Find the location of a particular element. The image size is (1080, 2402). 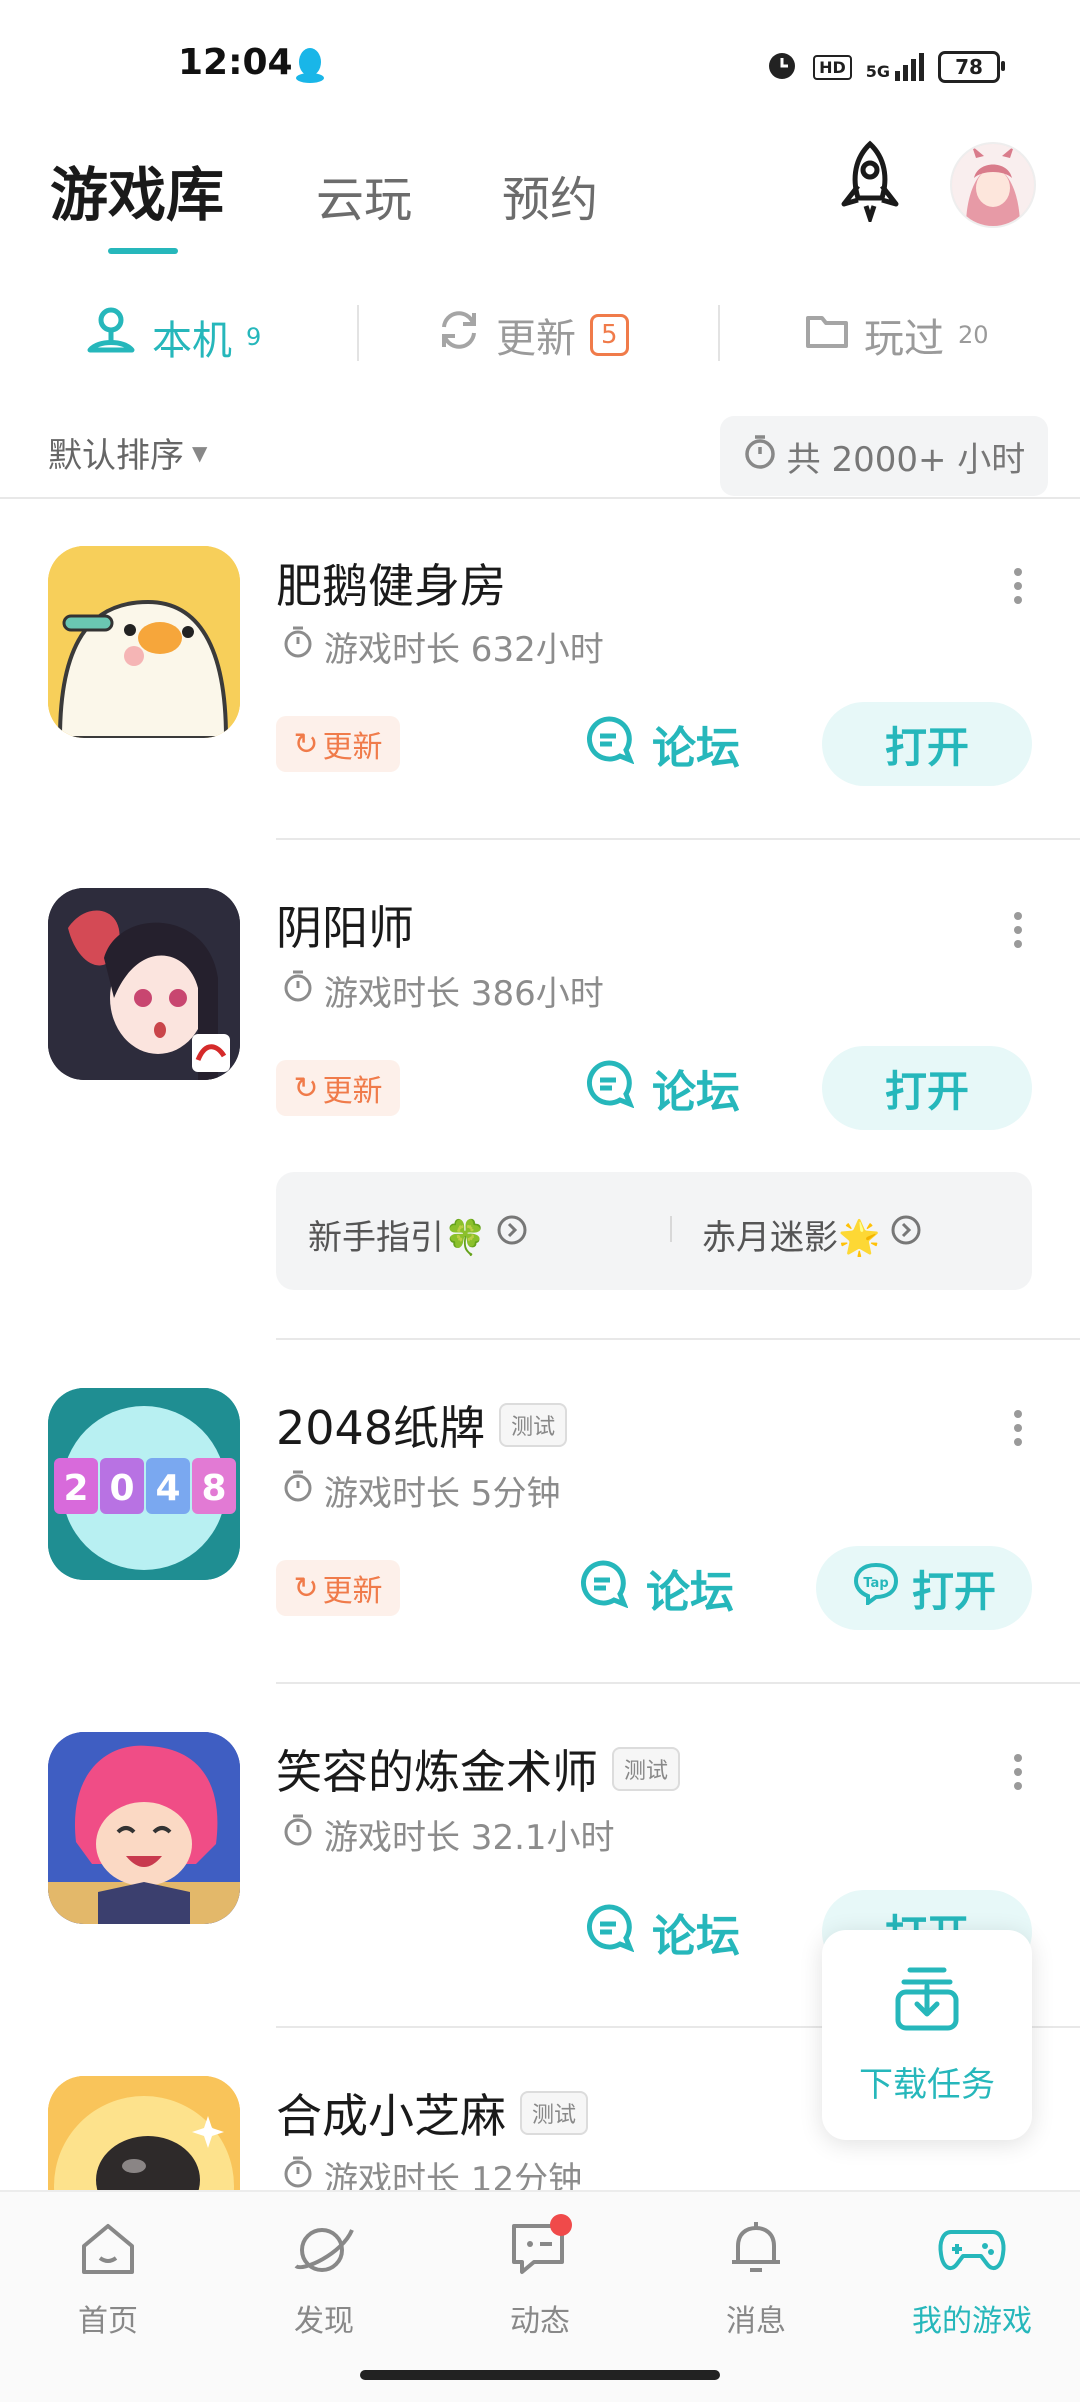

tile-digit: 8 is located at coordinates (213, 1488).